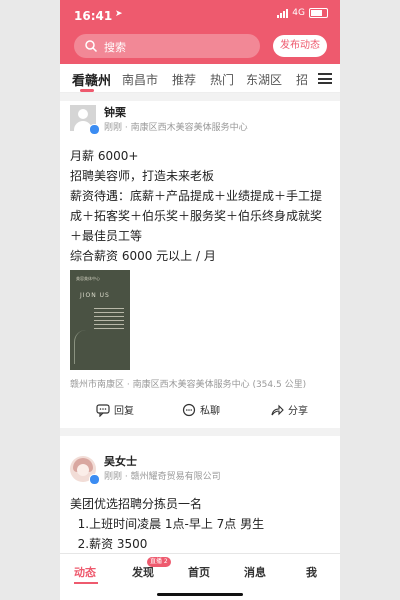 This screenshot has height=600, width=400. What do you see at coordinates (109, 544) in the screenshot?
I see `post-line: 2.薪资 3500` at bounding box center [109, 544].